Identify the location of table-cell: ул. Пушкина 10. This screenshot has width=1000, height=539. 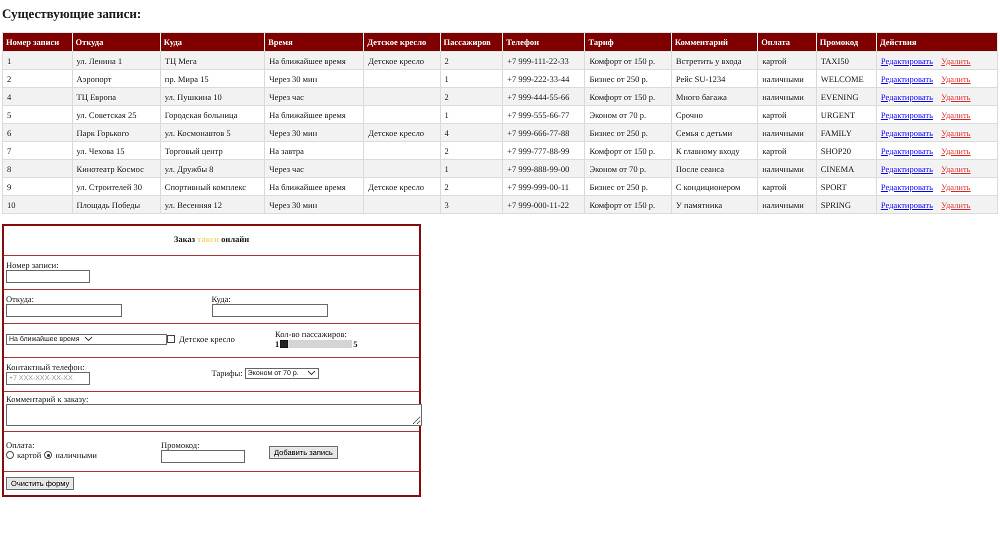
(212, 97).